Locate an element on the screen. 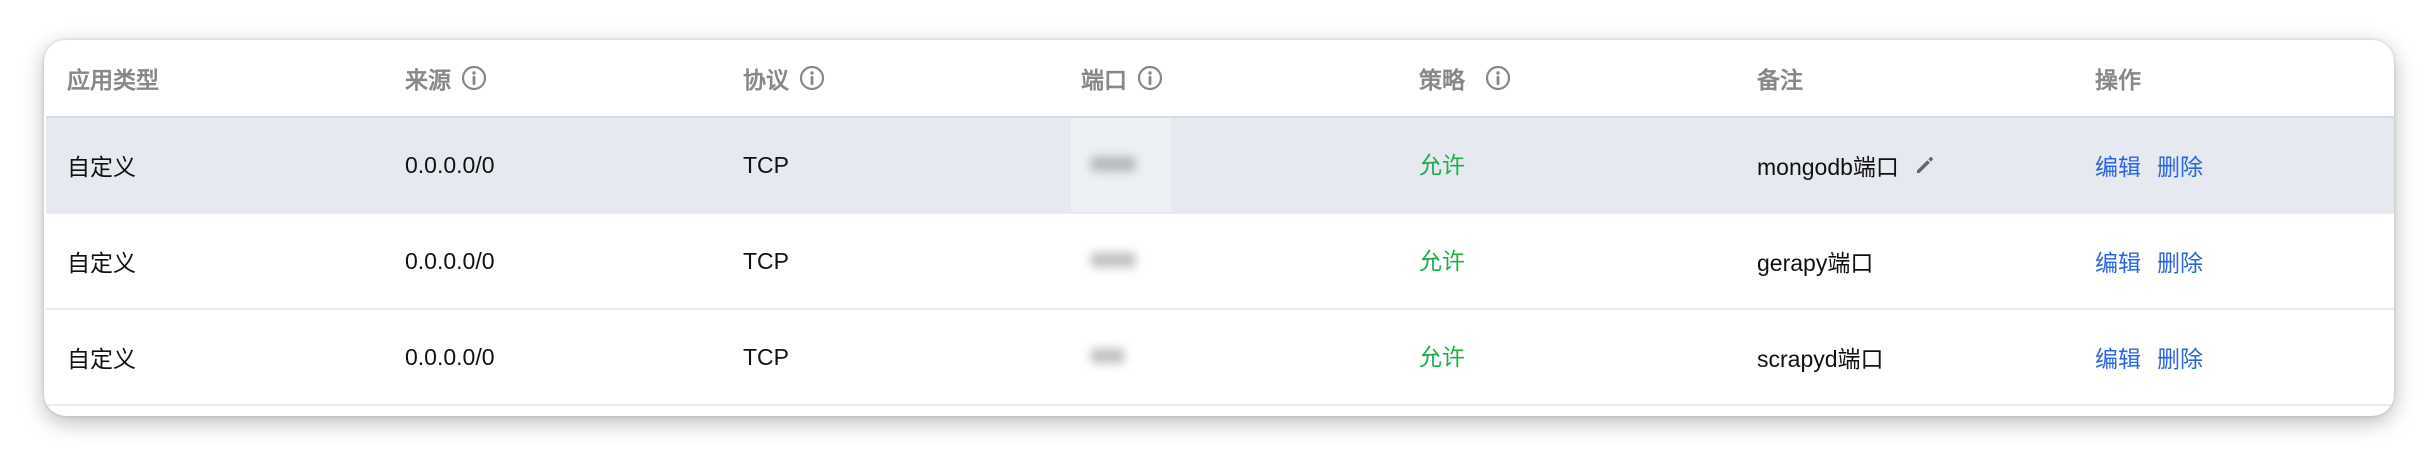  header-actions: 操作 is located at coordinates (2118, 78).